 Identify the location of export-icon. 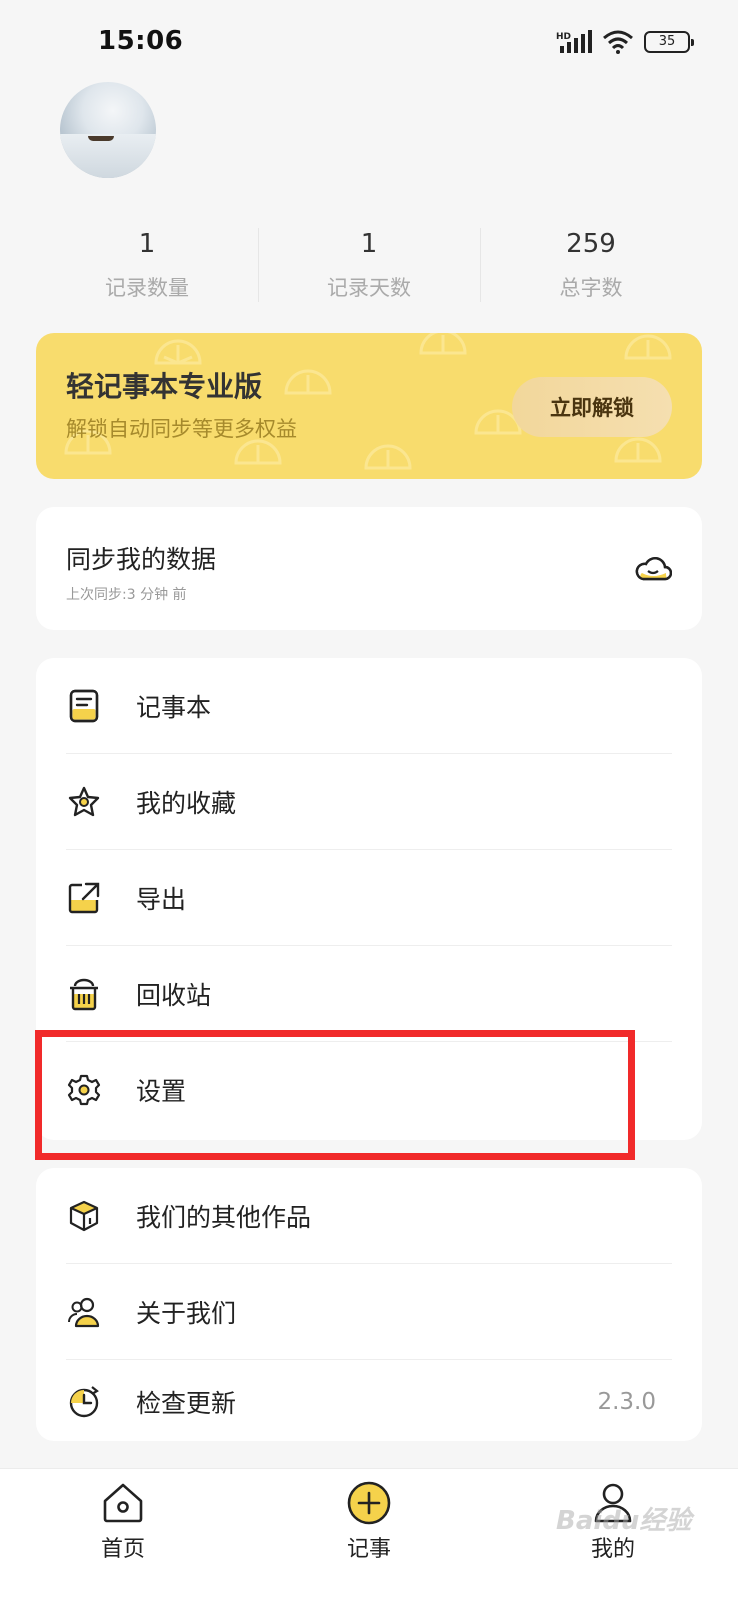
(84, 898).